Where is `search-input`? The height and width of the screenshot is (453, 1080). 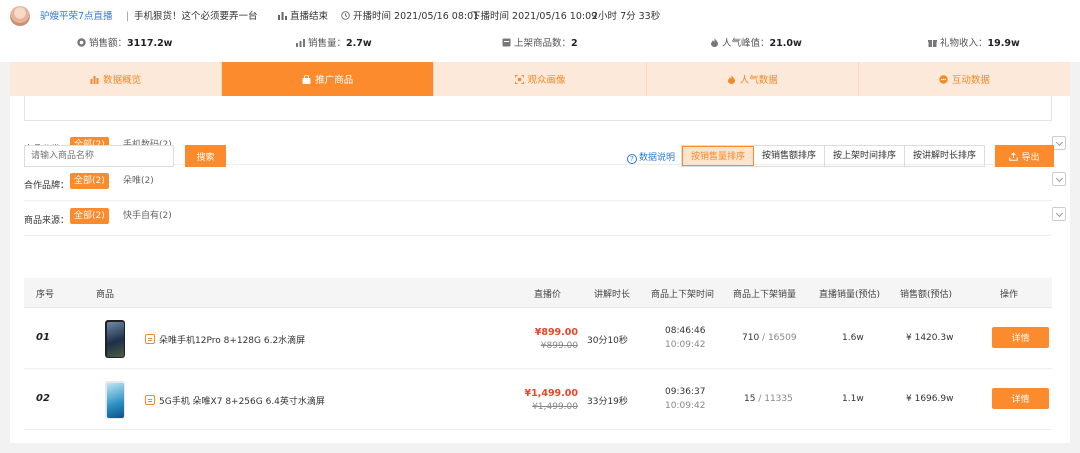
search-input is located at coordinates (99, 156).